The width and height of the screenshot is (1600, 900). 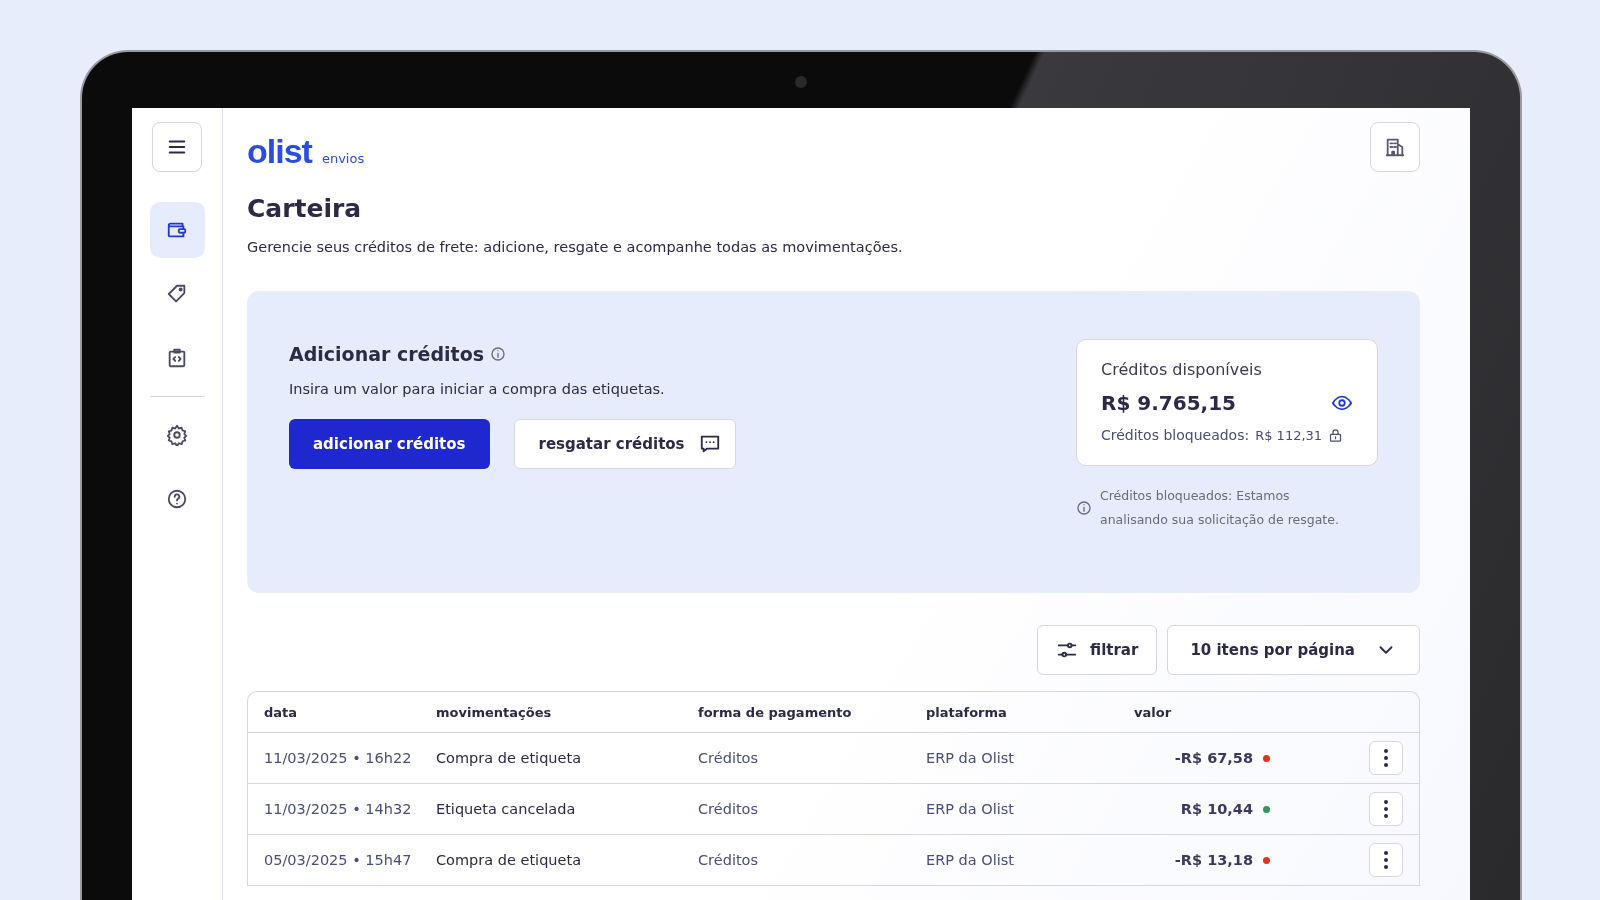 I want to click on balance-amount: R$ 9.765,15, so click(x=1168, y=403).